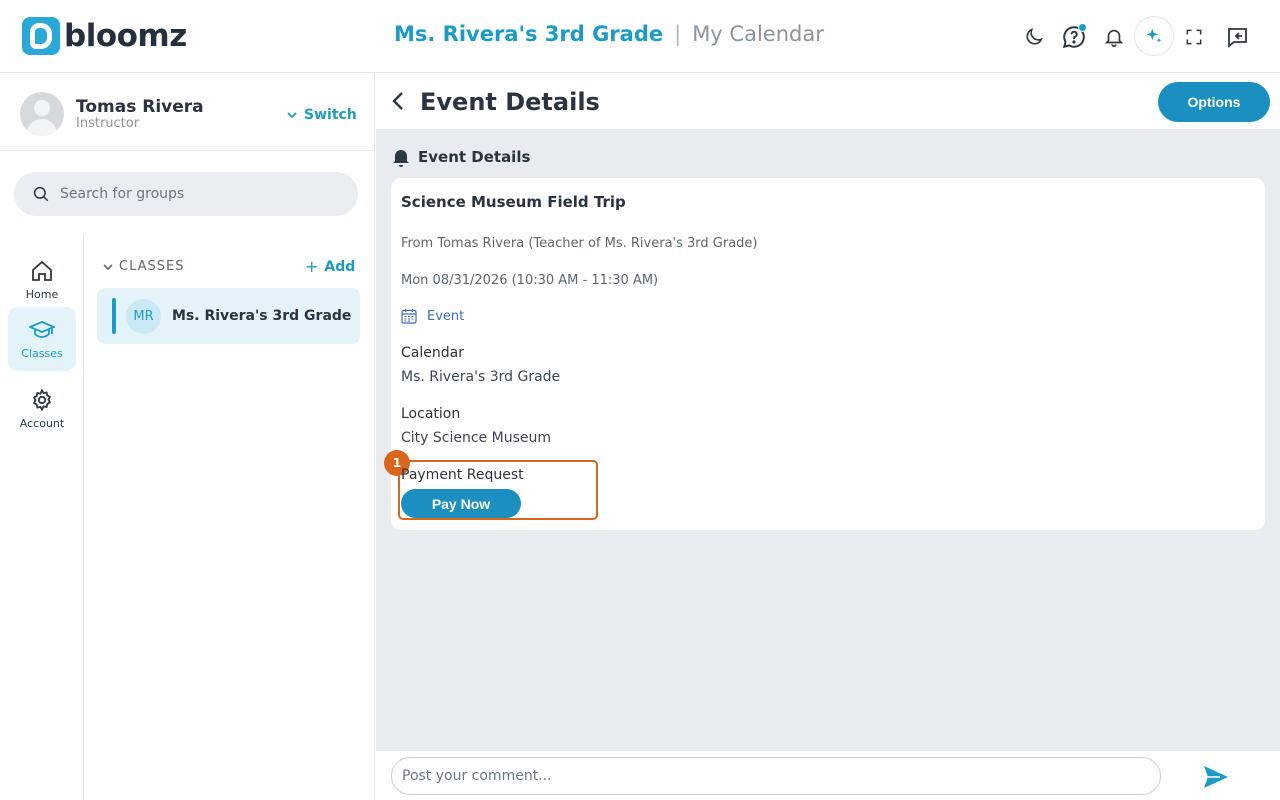 The width and height of the screenshot is (1280, 800). What do you see at coordinates (528, 34) in the screenshot?
I see `header-class-name: Ms. Rivera's 3rd Grade` at bounding box center [528, 34].